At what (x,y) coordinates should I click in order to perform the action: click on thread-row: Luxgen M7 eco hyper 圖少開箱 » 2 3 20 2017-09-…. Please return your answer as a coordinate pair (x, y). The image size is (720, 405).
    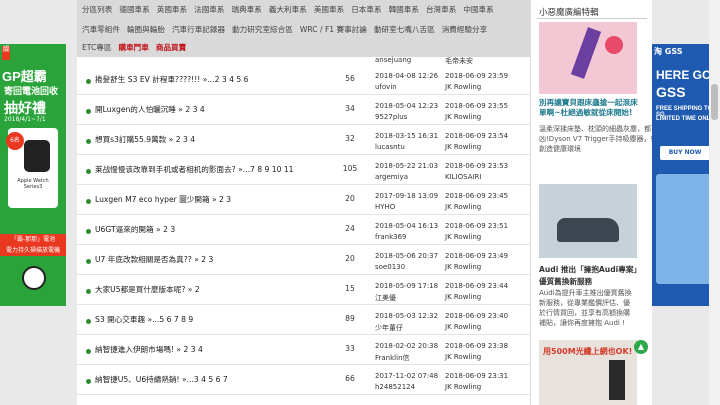
    Looking at the image, I should click on (303, 202).